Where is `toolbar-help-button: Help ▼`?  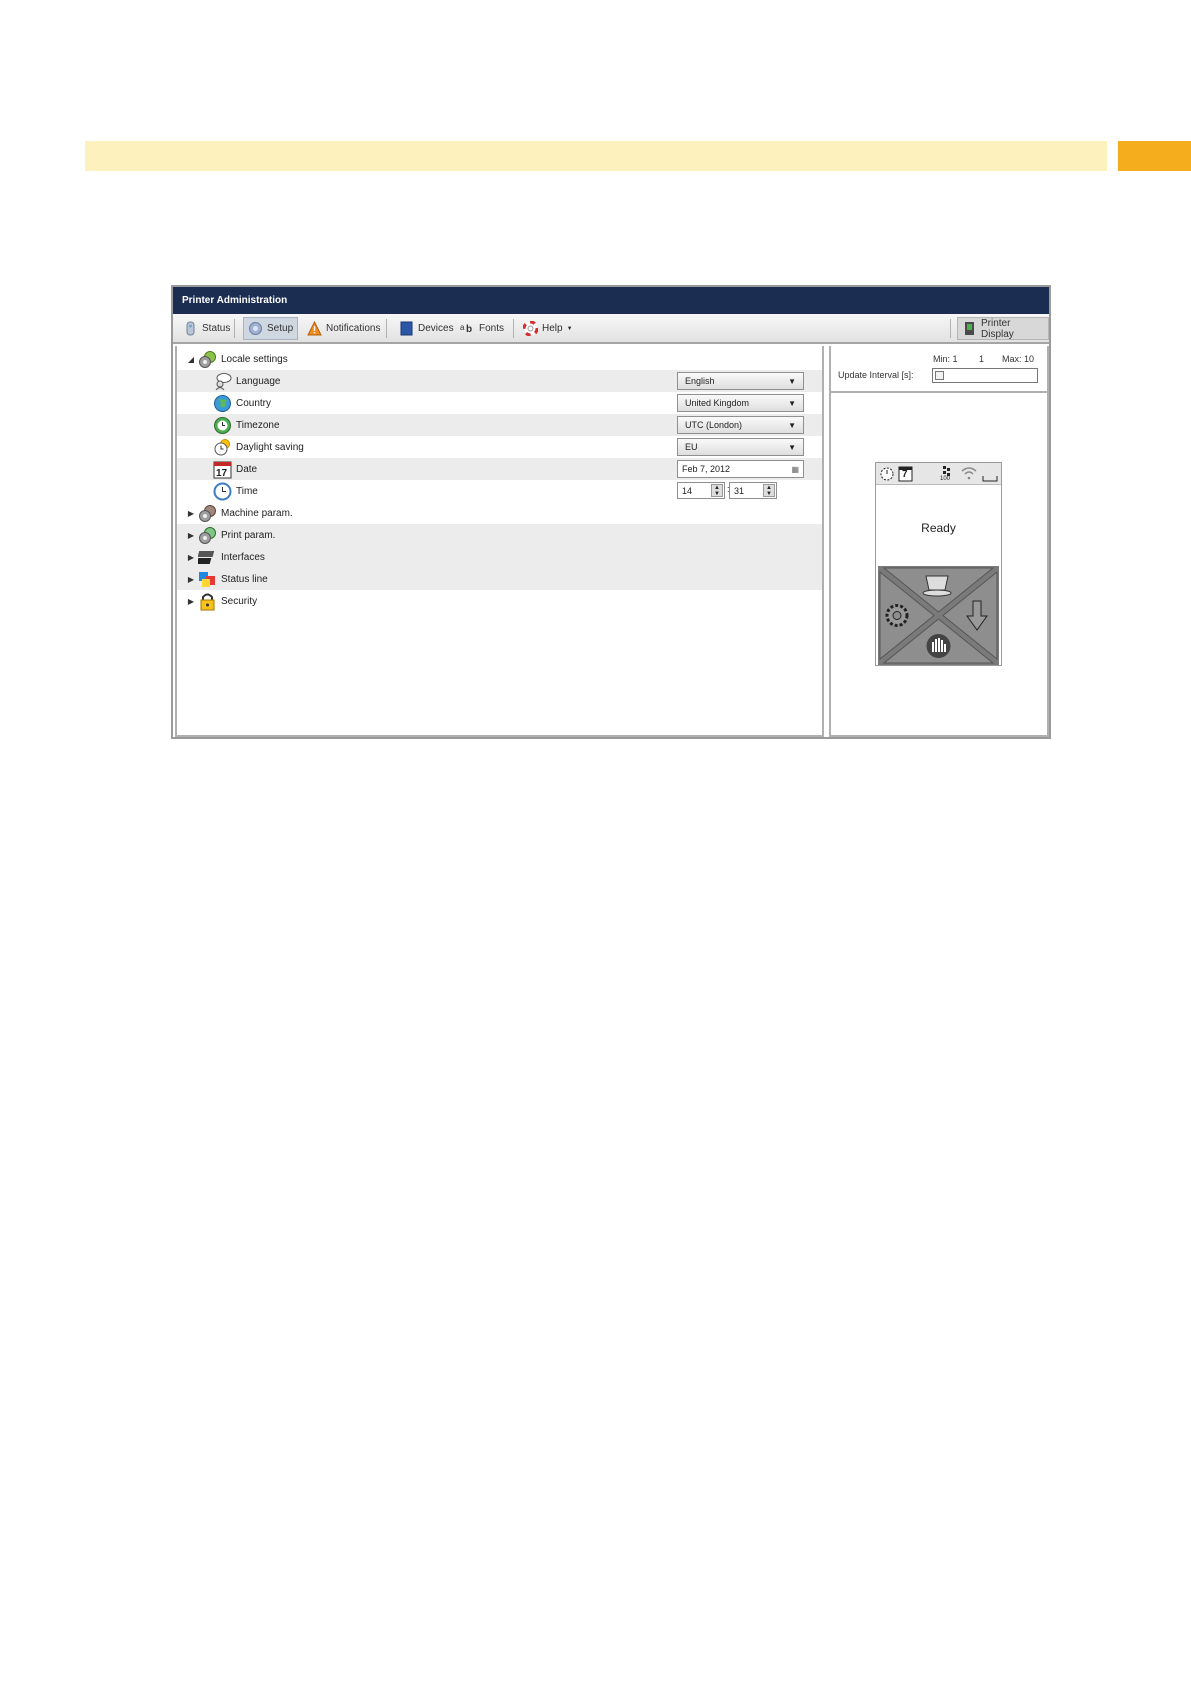
toolbar-help-button: Help ▼ is located at coordinates (548, 328).